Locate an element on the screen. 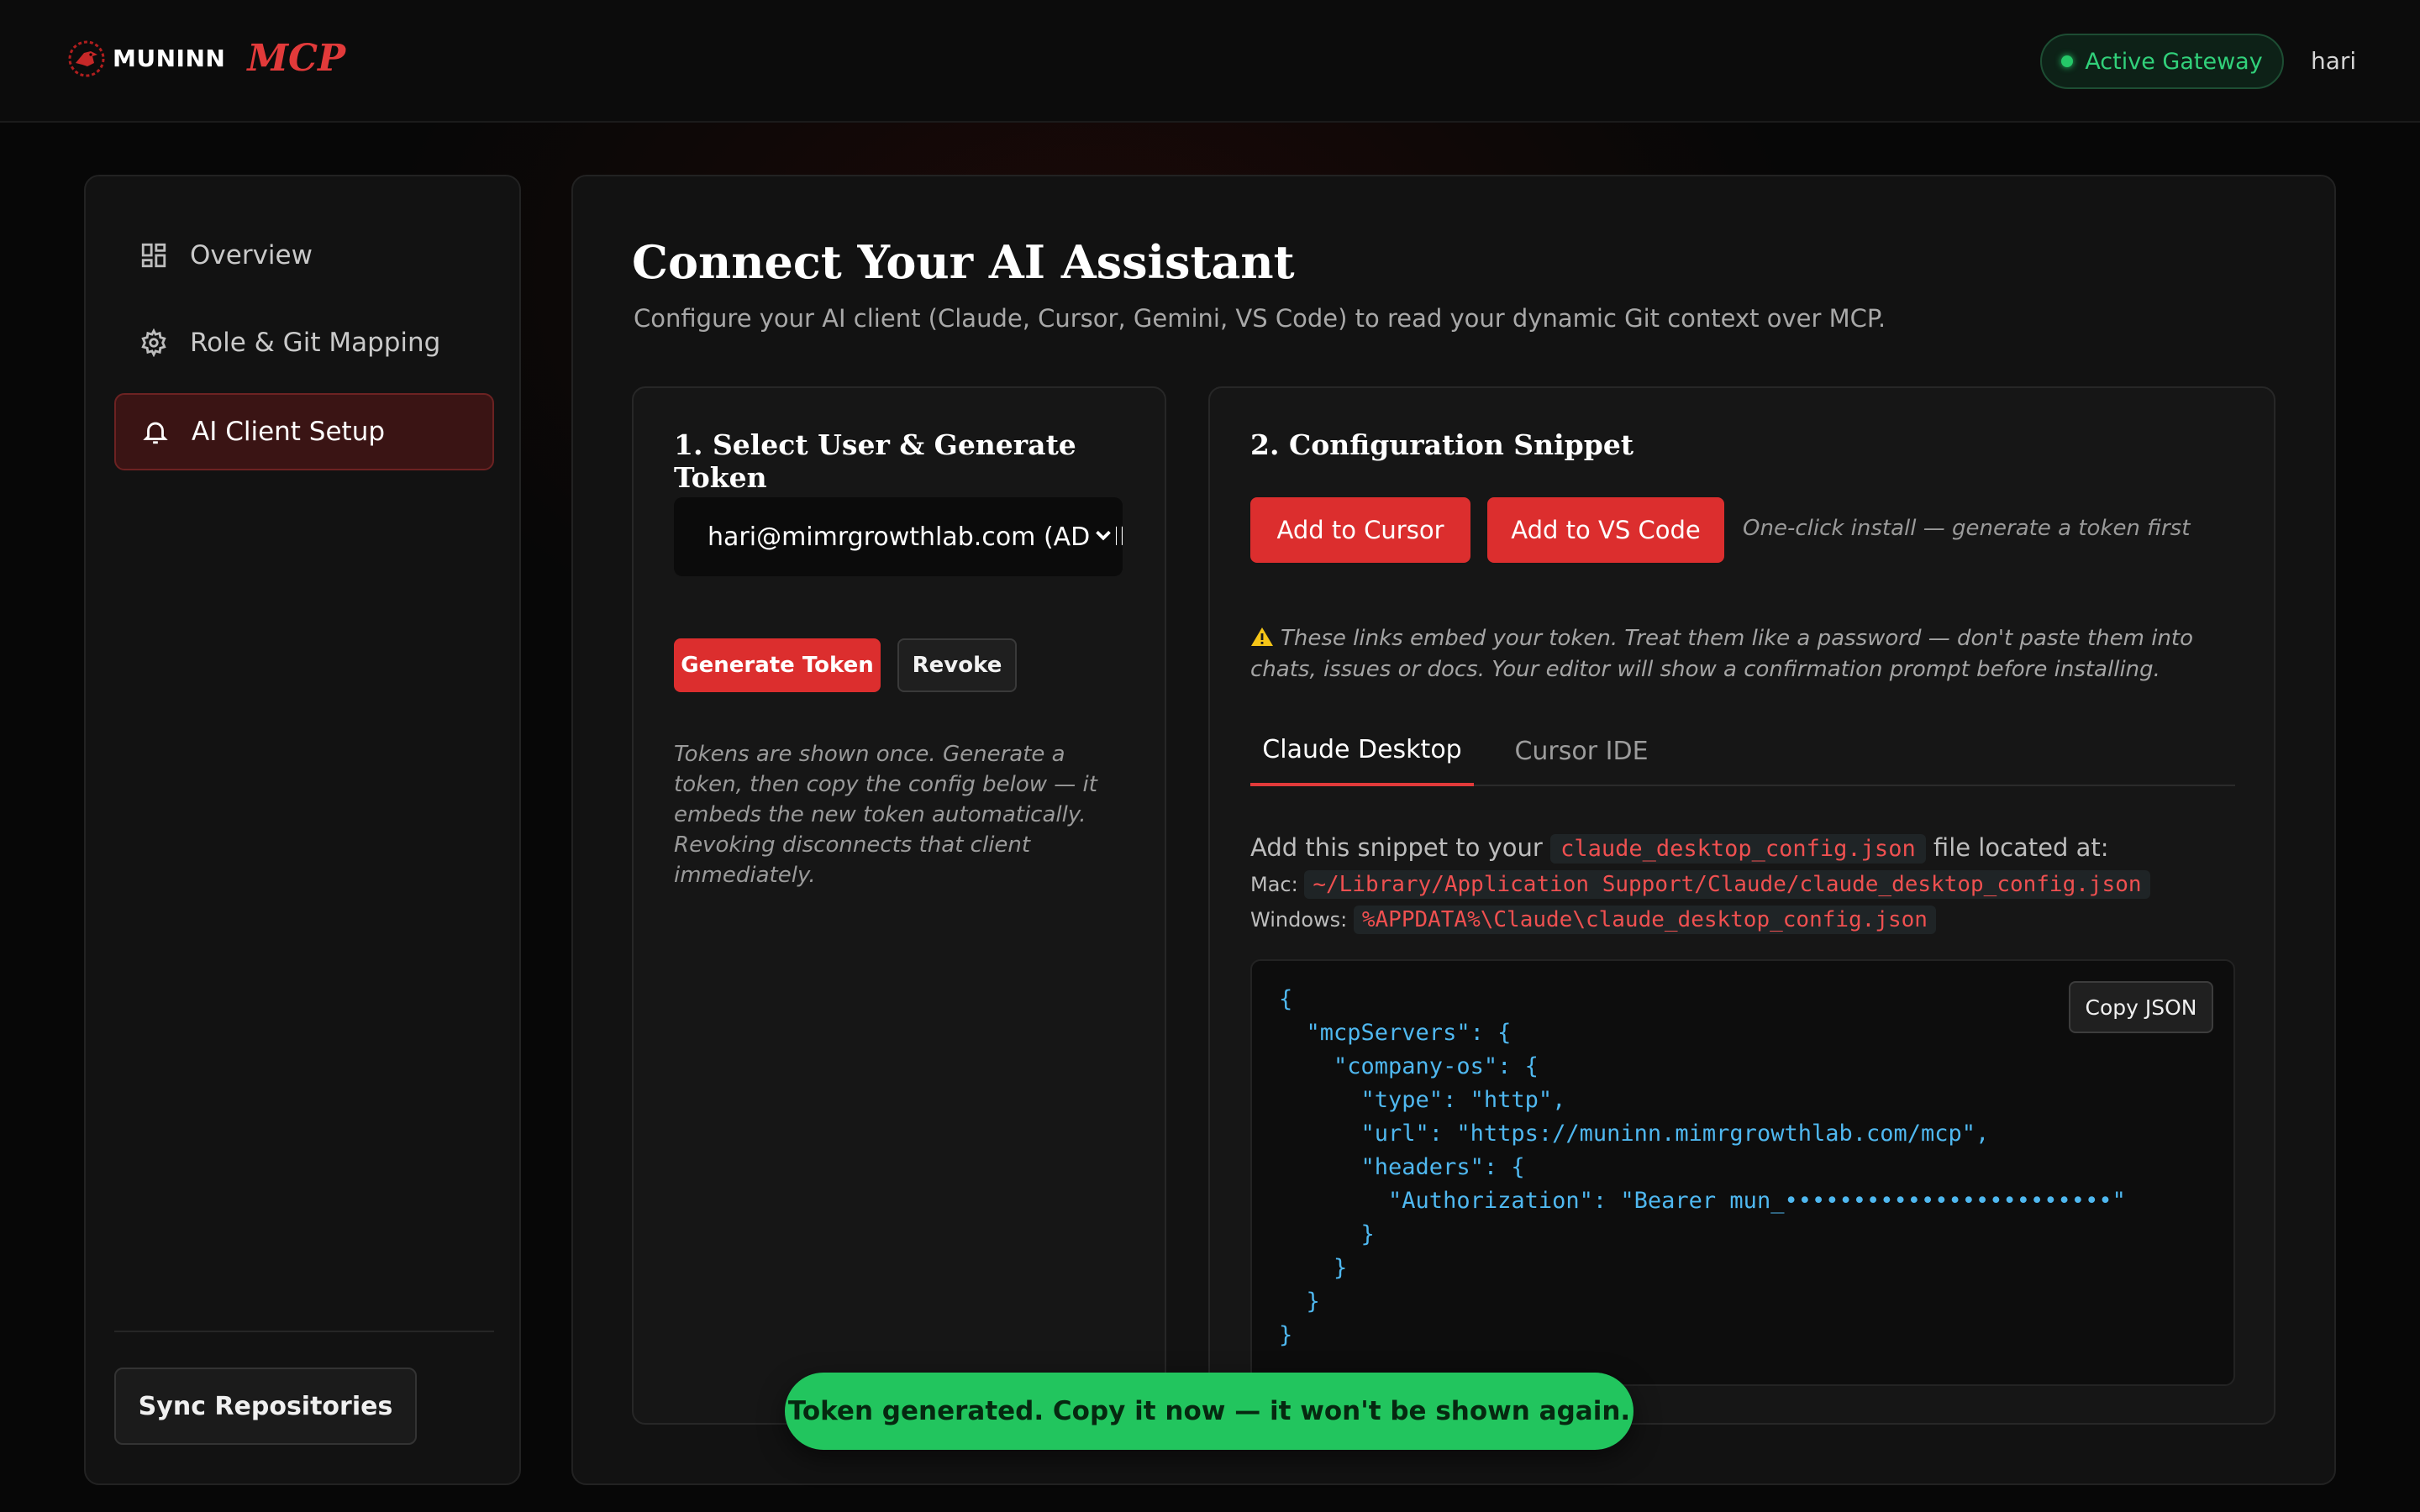 This screenshot has width=2420, height=1512. add-to-vscode-button: Add to VS Code is located at coordinates (1605, 530).